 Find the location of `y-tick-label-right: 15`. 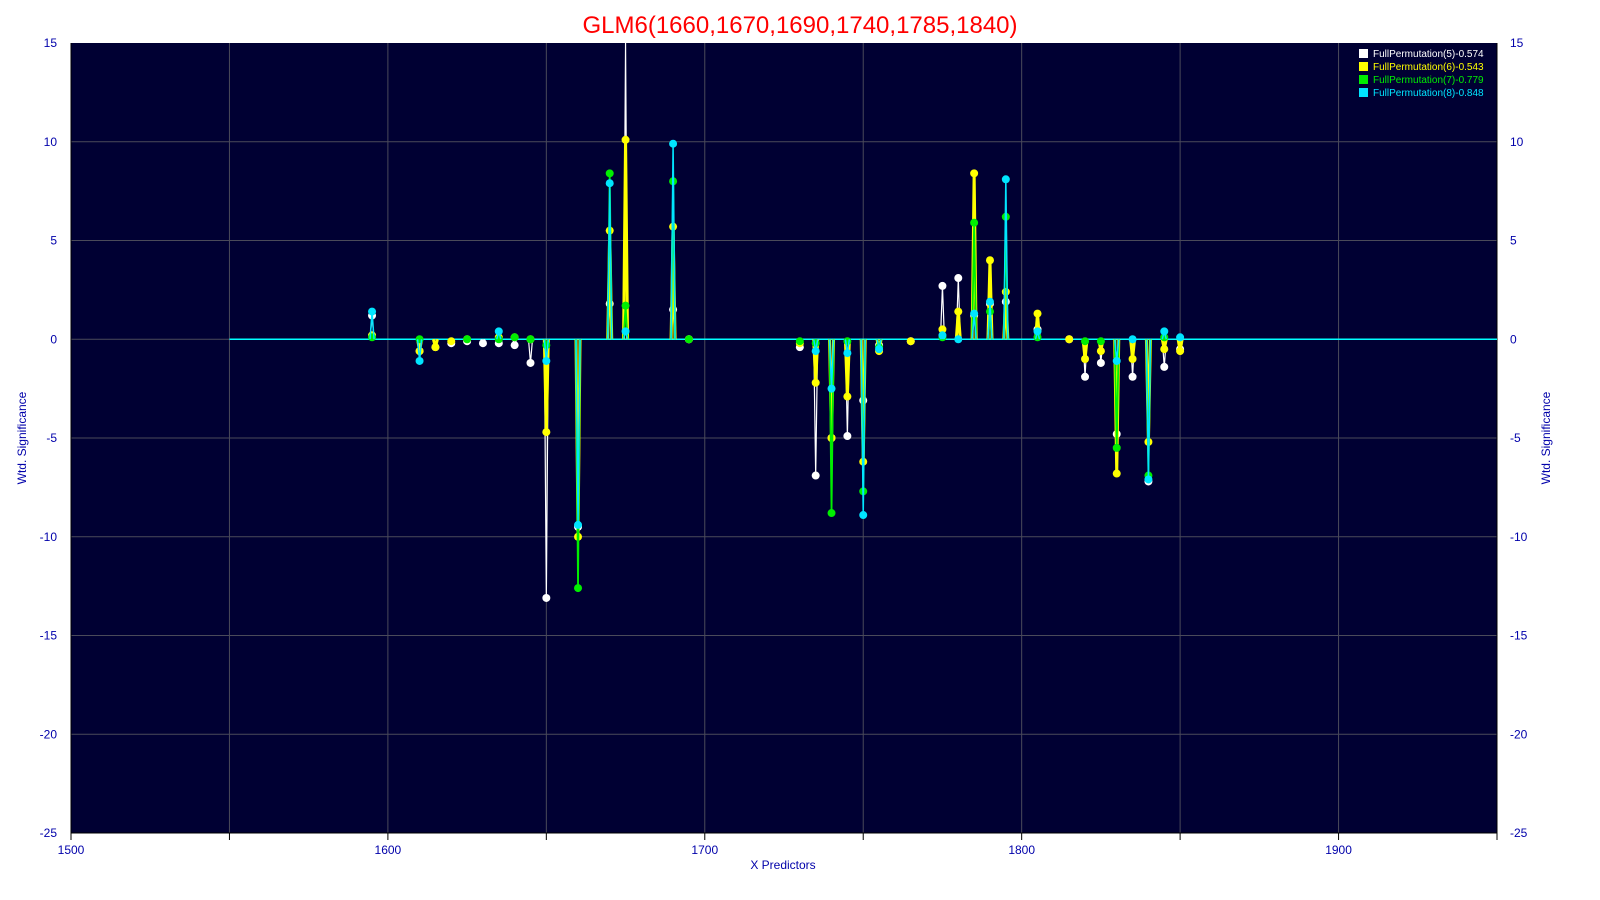

y-tick-label-right: 15 is located at coordinates (1517, 43).